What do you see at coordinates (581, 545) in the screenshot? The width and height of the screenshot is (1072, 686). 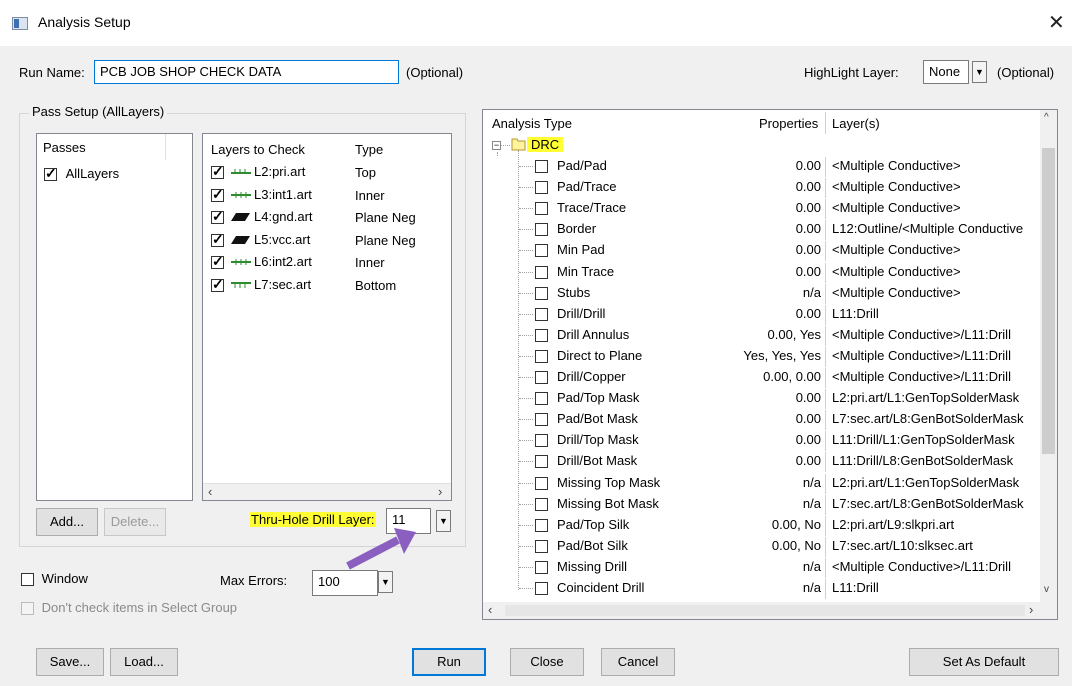 I see `analysis-row: Pad/Bot Silk` at bounding box center [581, 545].